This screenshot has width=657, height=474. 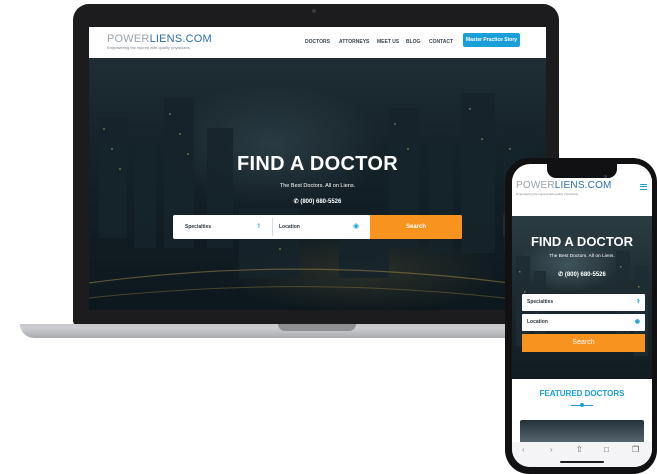 I want to click on share-icon: ⇧, so click(x=579, y=449).